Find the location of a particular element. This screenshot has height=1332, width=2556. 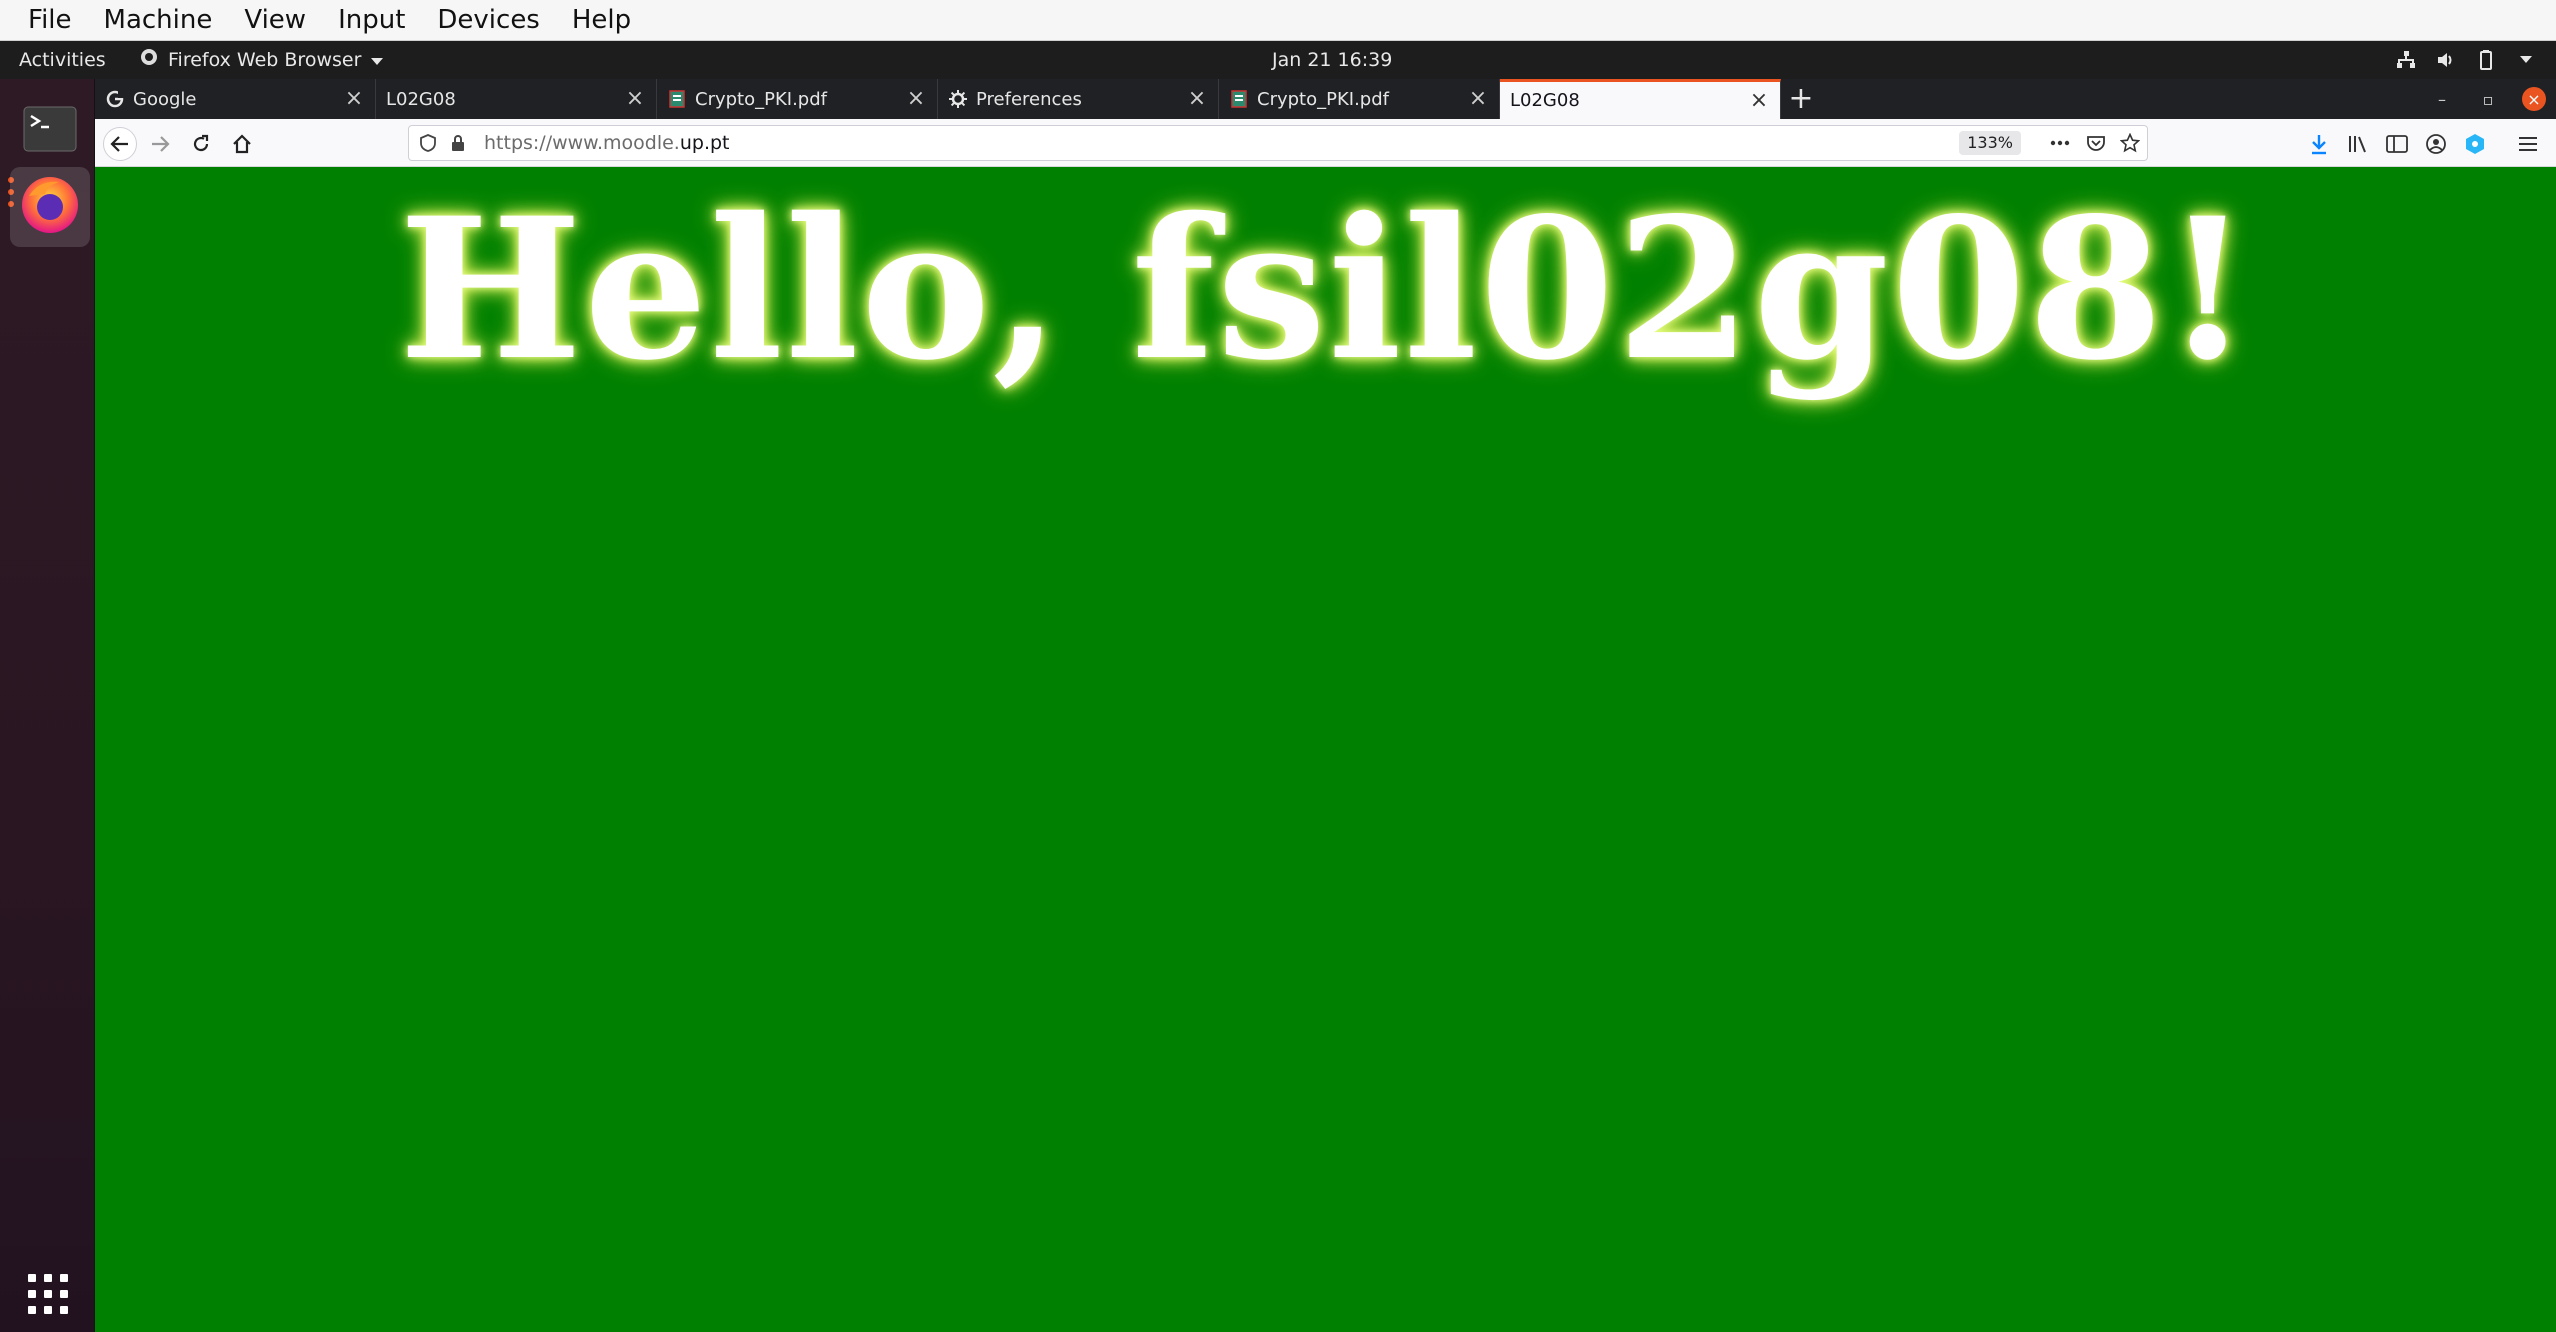

volume-icon is located at coordinates (2446, 60).